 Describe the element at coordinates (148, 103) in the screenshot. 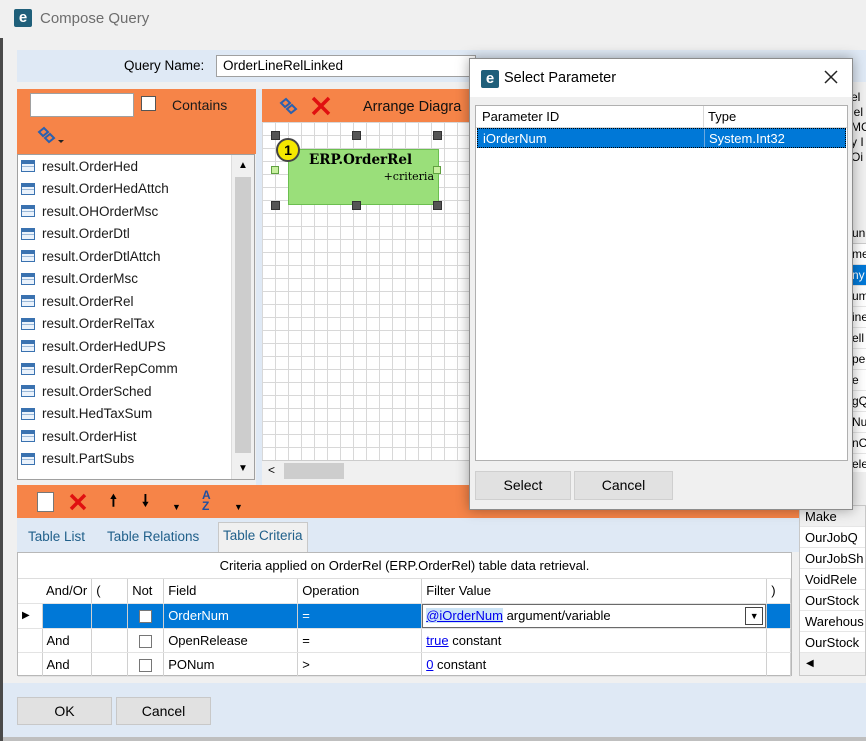

I see `contains-checkbox` at that location.